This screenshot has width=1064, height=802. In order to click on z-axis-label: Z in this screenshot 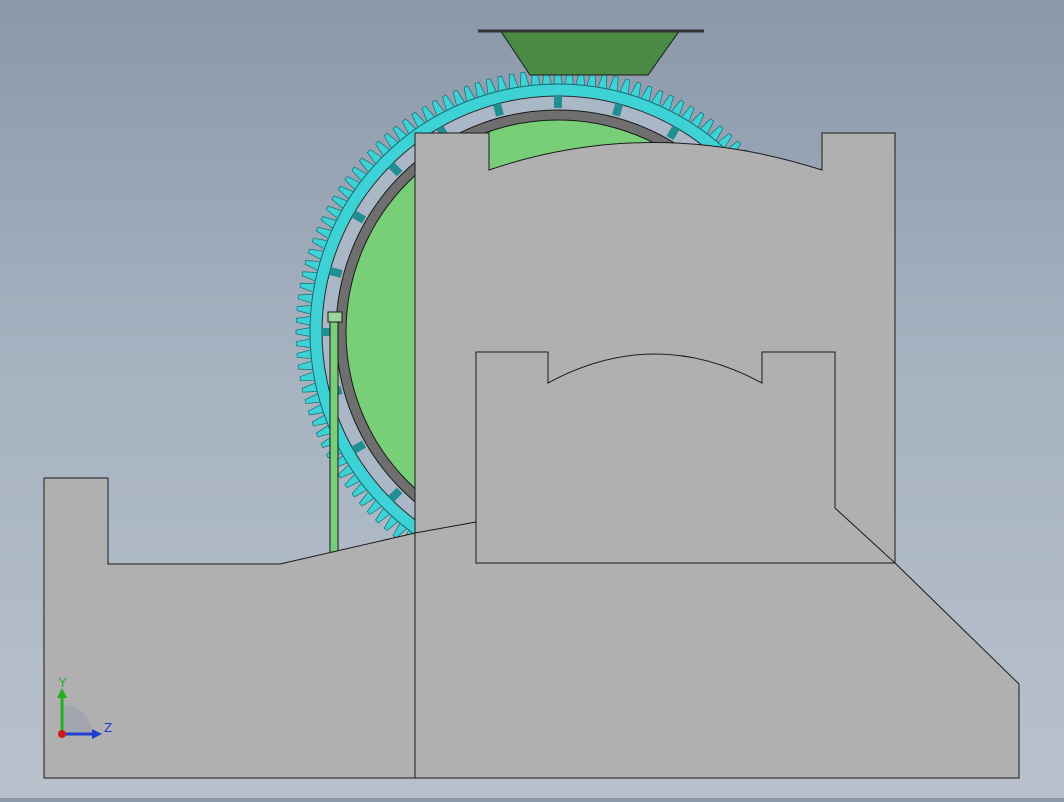, I will do `click(108, 728)`.